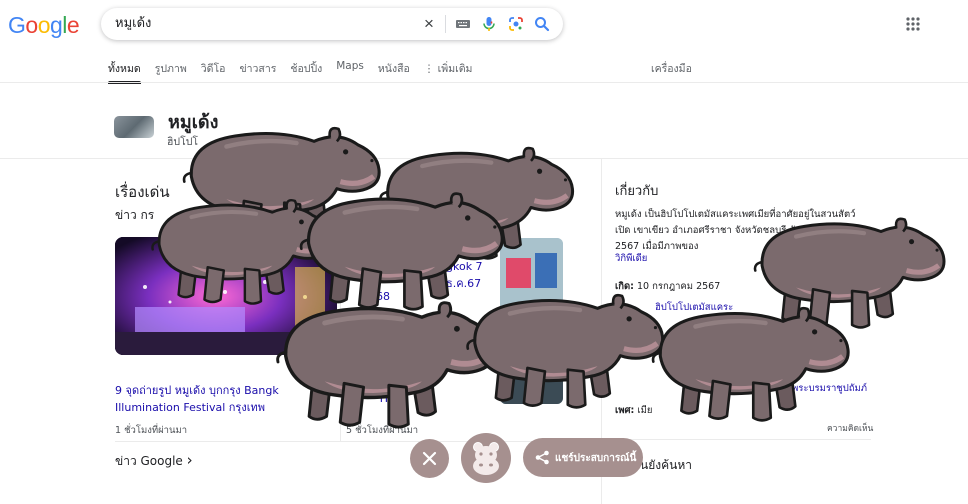 The height and width of the screenshot is (504, 968). I want to click on google-news-label: ข่าว Google, so click(149, 461).